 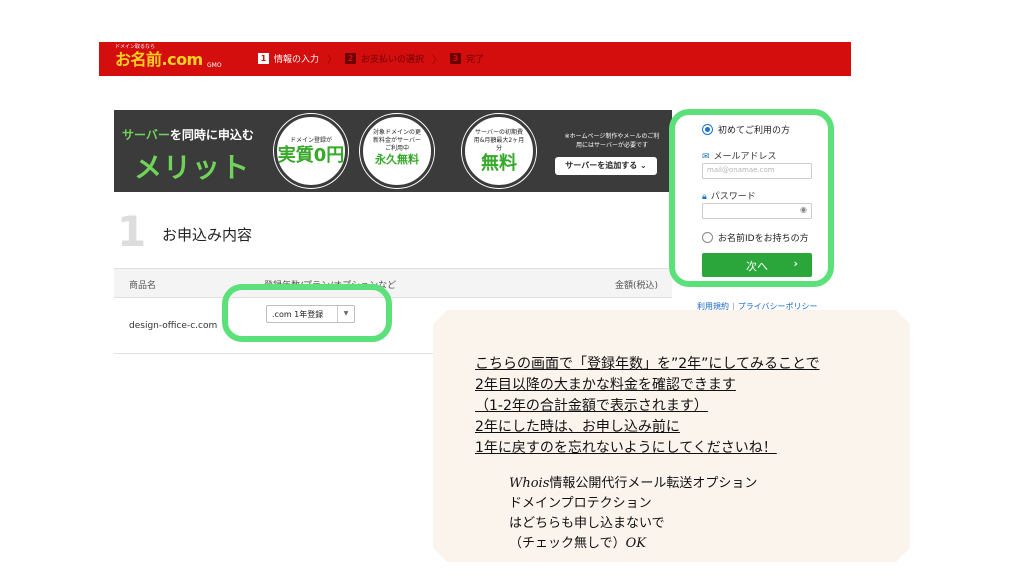 What do you see at coordinates (192, 167) in the screenshot?
I see `banner-headline: メリット` at bounding box center [192, 167].